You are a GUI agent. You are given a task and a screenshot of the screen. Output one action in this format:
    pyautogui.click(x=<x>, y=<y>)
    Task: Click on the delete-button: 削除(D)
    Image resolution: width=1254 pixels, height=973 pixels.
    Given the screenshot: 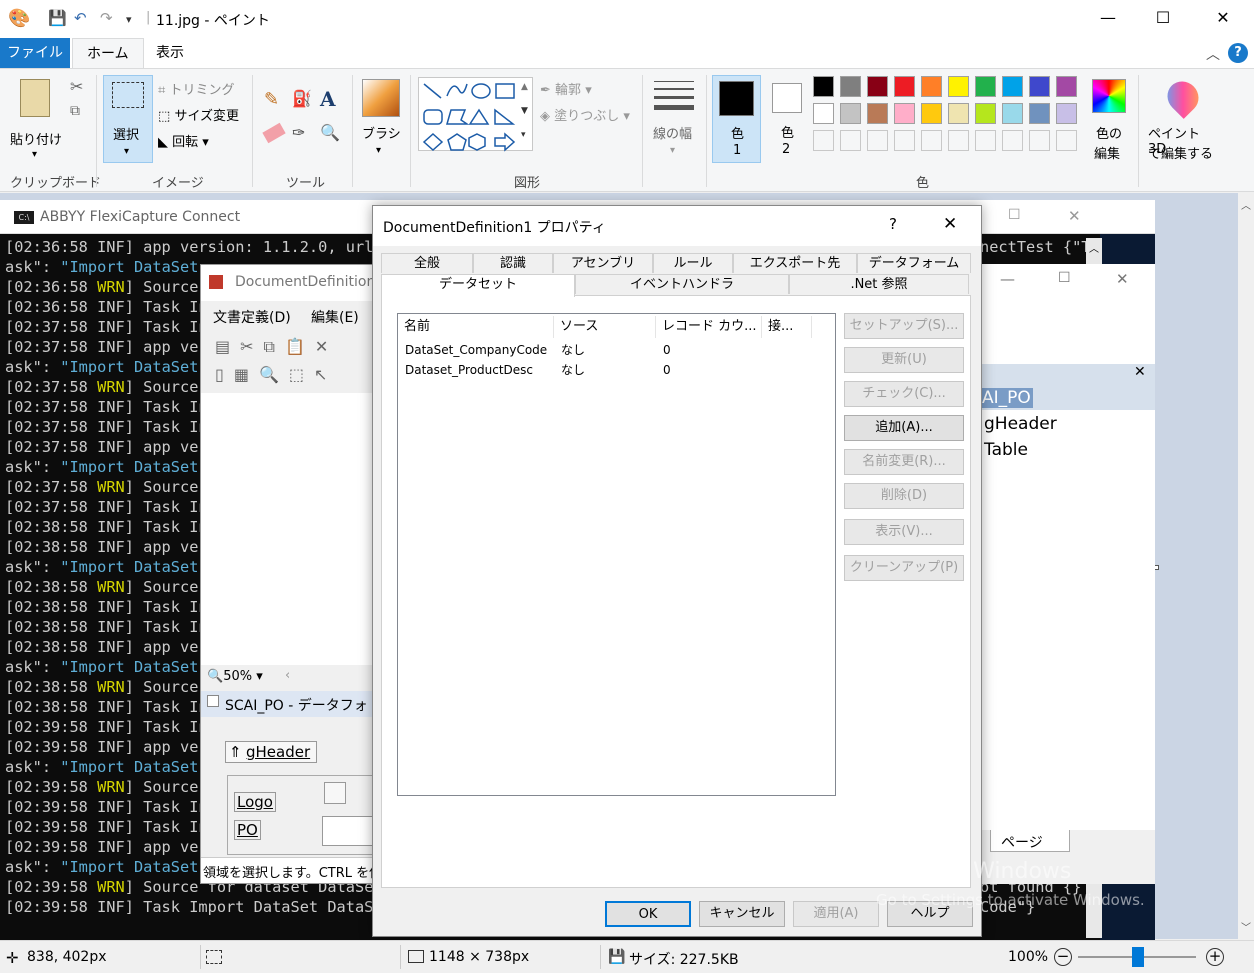 What is the action you would take?
    pyautogui.click(x=904, y=496)
    